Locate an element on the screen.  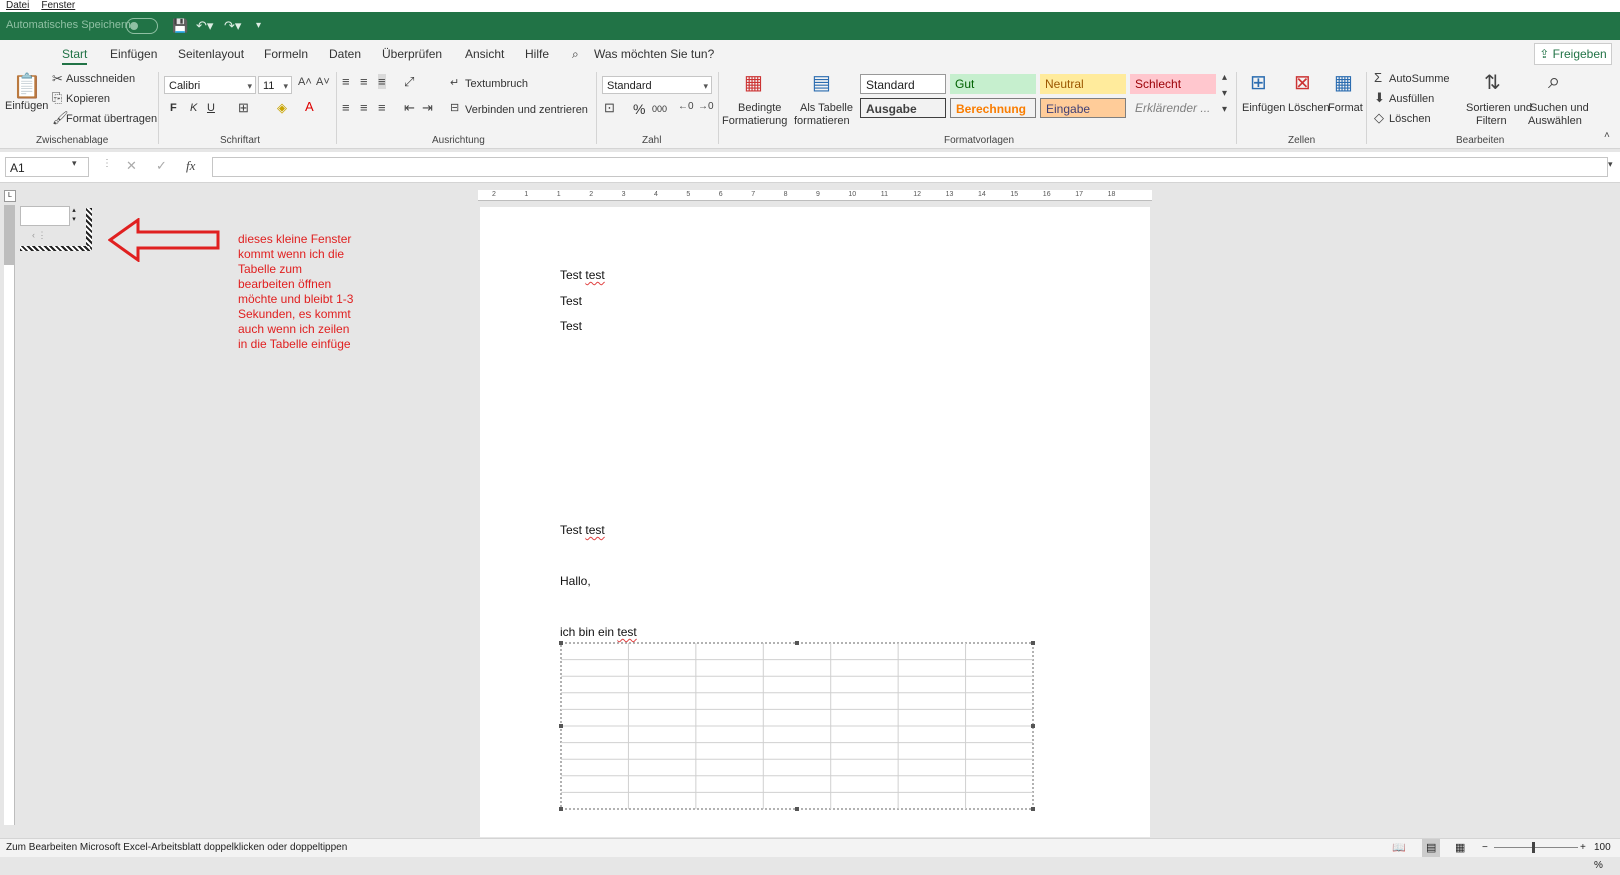
mini-cell is located at coordinates (45, 216).